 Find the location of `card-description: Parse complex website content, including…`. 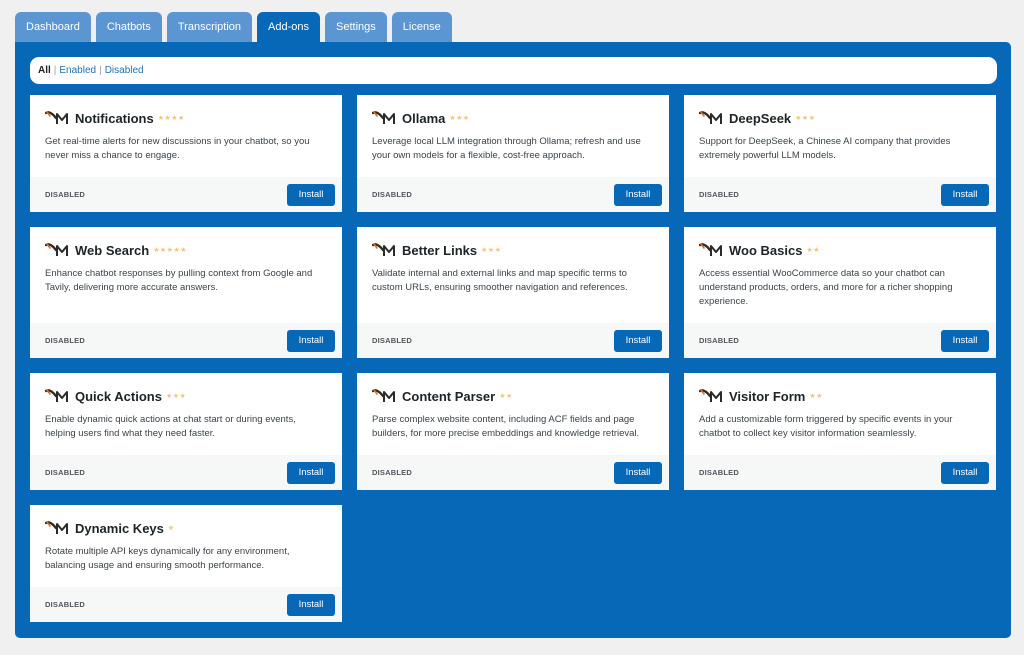

card-description: Parse complex website content, including… is located at coordinates (506, 426).